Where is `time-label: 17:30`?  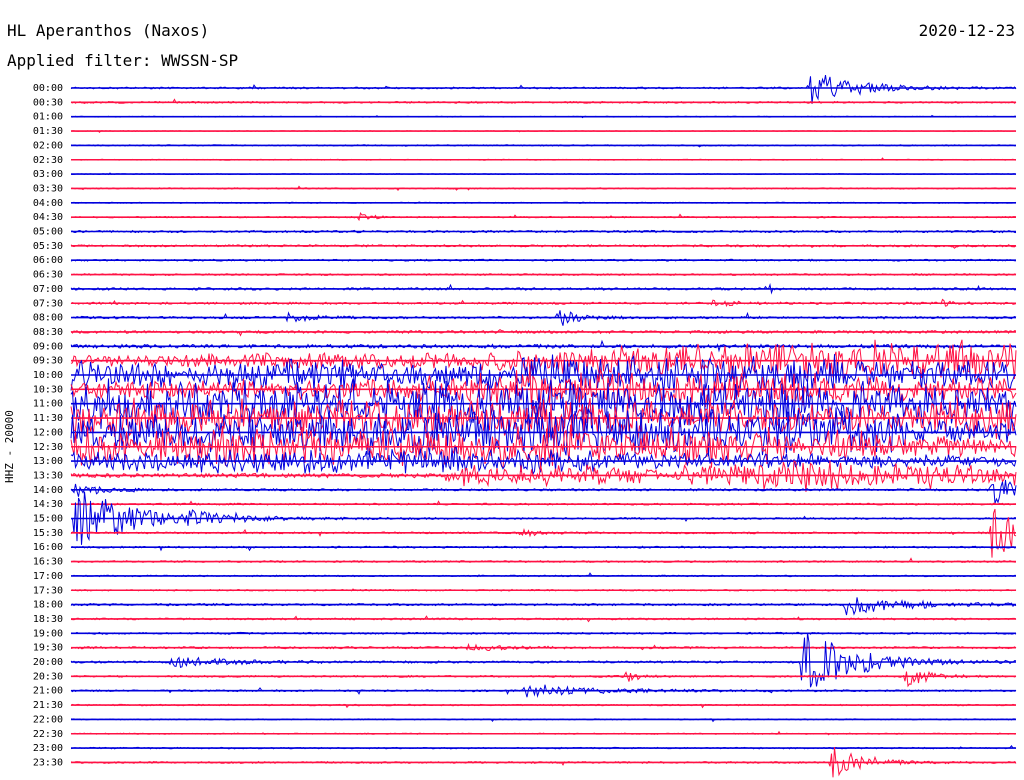 time-label: 17:30 is located at coordinates (48, 590).